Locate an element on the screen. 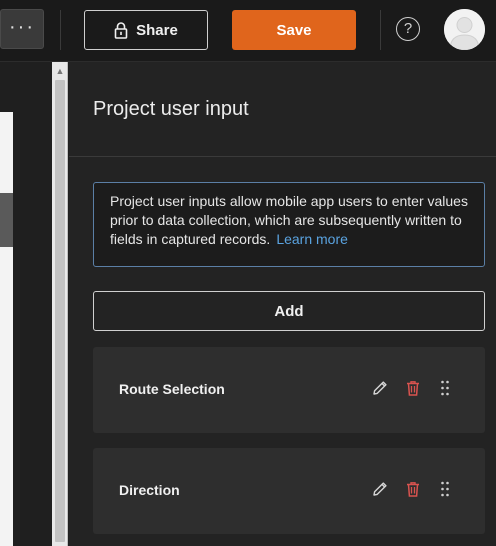 The width and height of the screenshot is (496, 546). list-item-label: Direction is located at coordinates (149, 490).